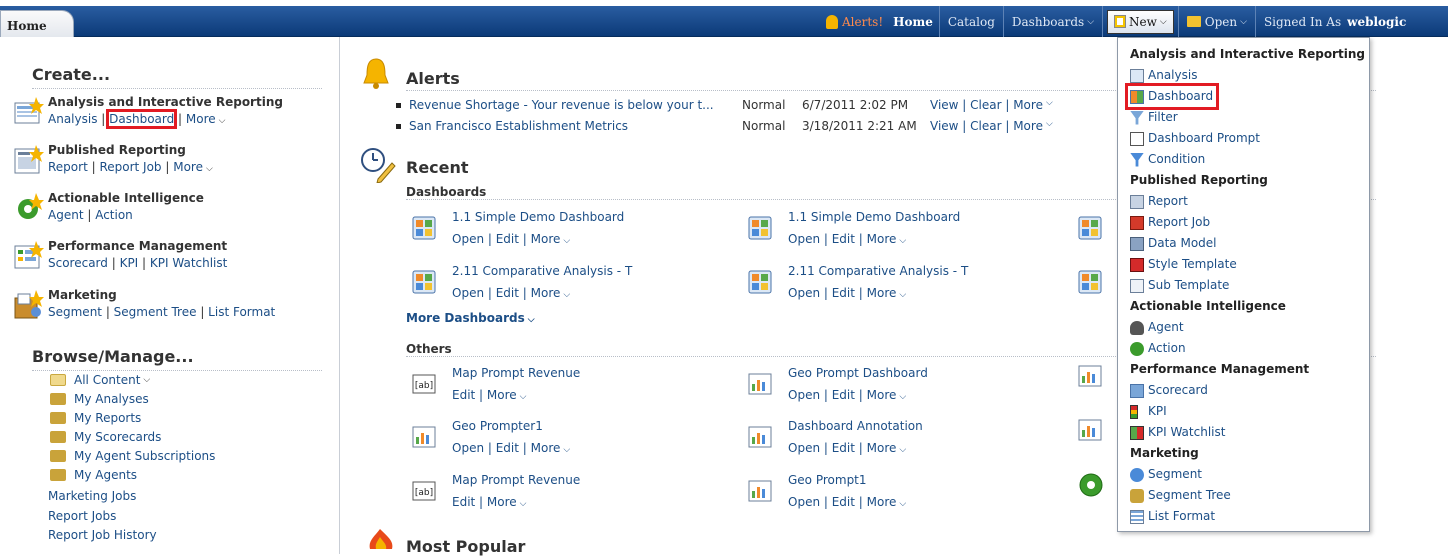  What do you see at coordinates (862, 22) in the screenshot?
I see `alerts-link: Alerts!` at bounding box center [862, 22].